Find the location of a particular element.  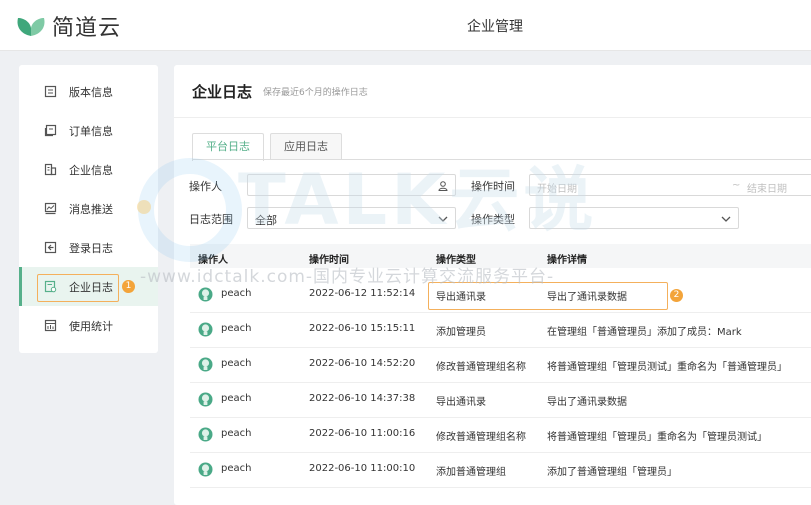

sidebar: 版本信息 订单信息 企业信息 消息推送 登录日志 企业日志 使用统计 is located at coordinates (88, 209).